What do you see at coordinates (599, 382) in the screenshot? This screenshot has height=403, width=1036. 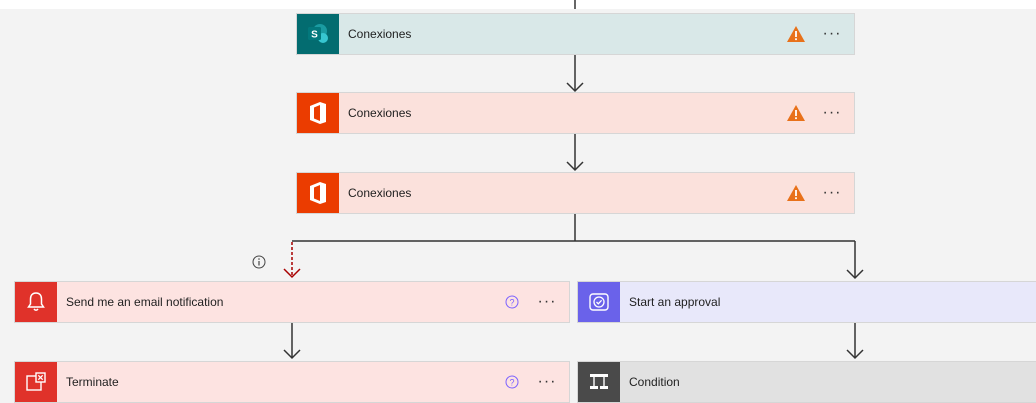 I see `condition-icon` at bounding box center [599, 382].